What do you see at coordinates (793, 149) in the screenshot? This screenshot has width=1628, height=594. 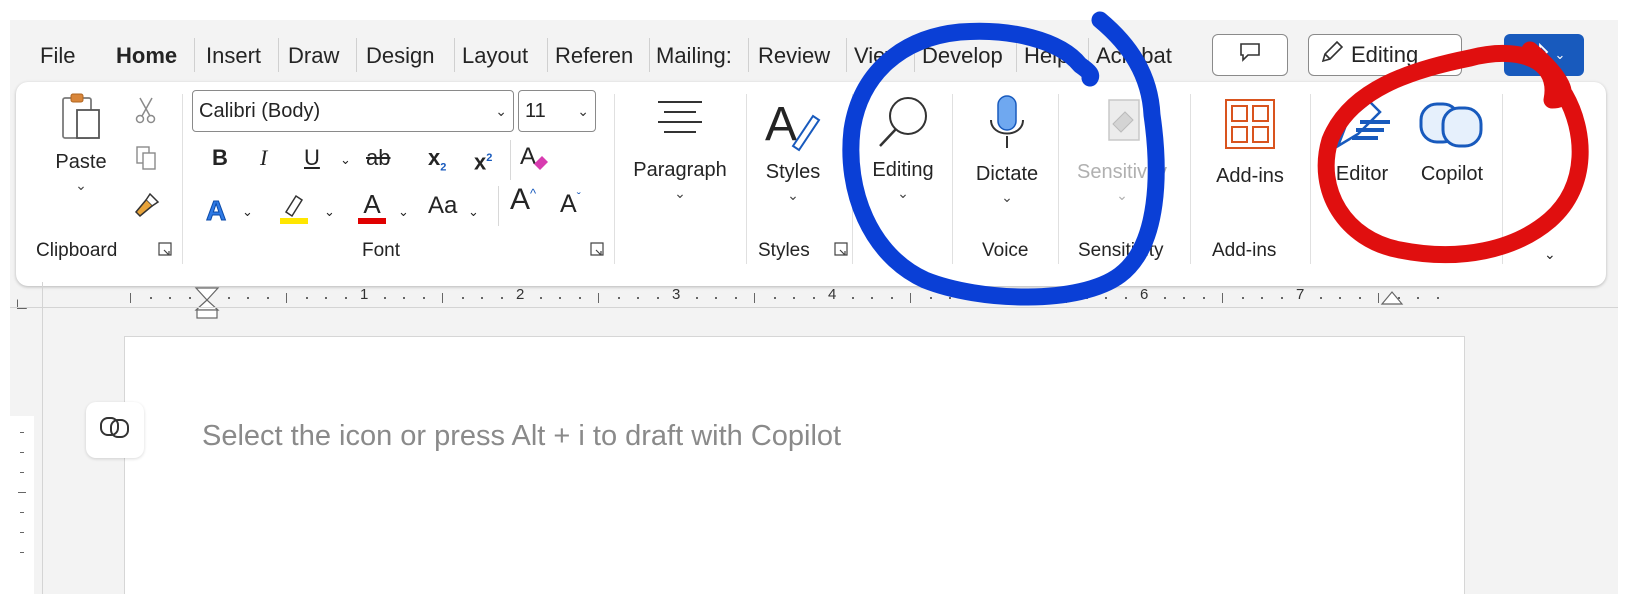 I see `styles-button: A Styles ⌄` at bounding box center [793, 149].